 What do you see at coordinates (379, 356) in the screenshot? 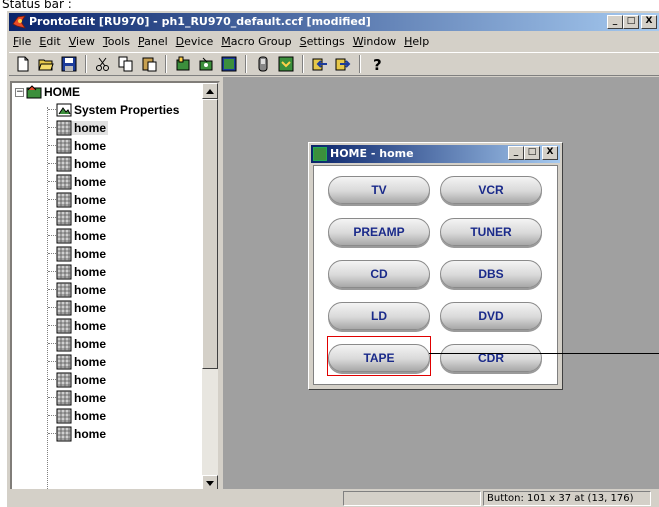
I see `selection-outline` at bounding box center [379, 356].